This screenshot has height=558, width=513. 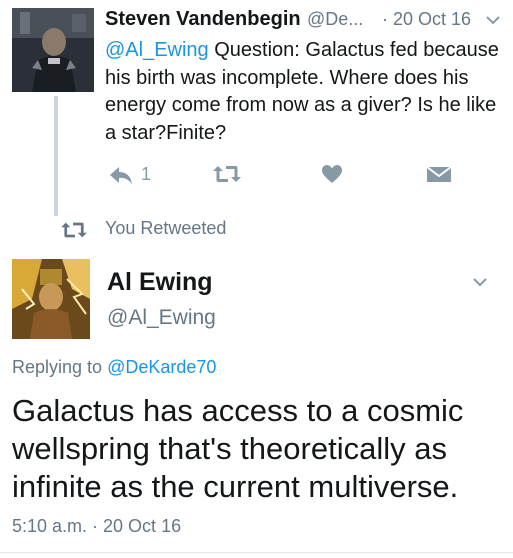 I want to click on tweet1-mention-link: @Al_Ewing, so click(x=157, y=50).